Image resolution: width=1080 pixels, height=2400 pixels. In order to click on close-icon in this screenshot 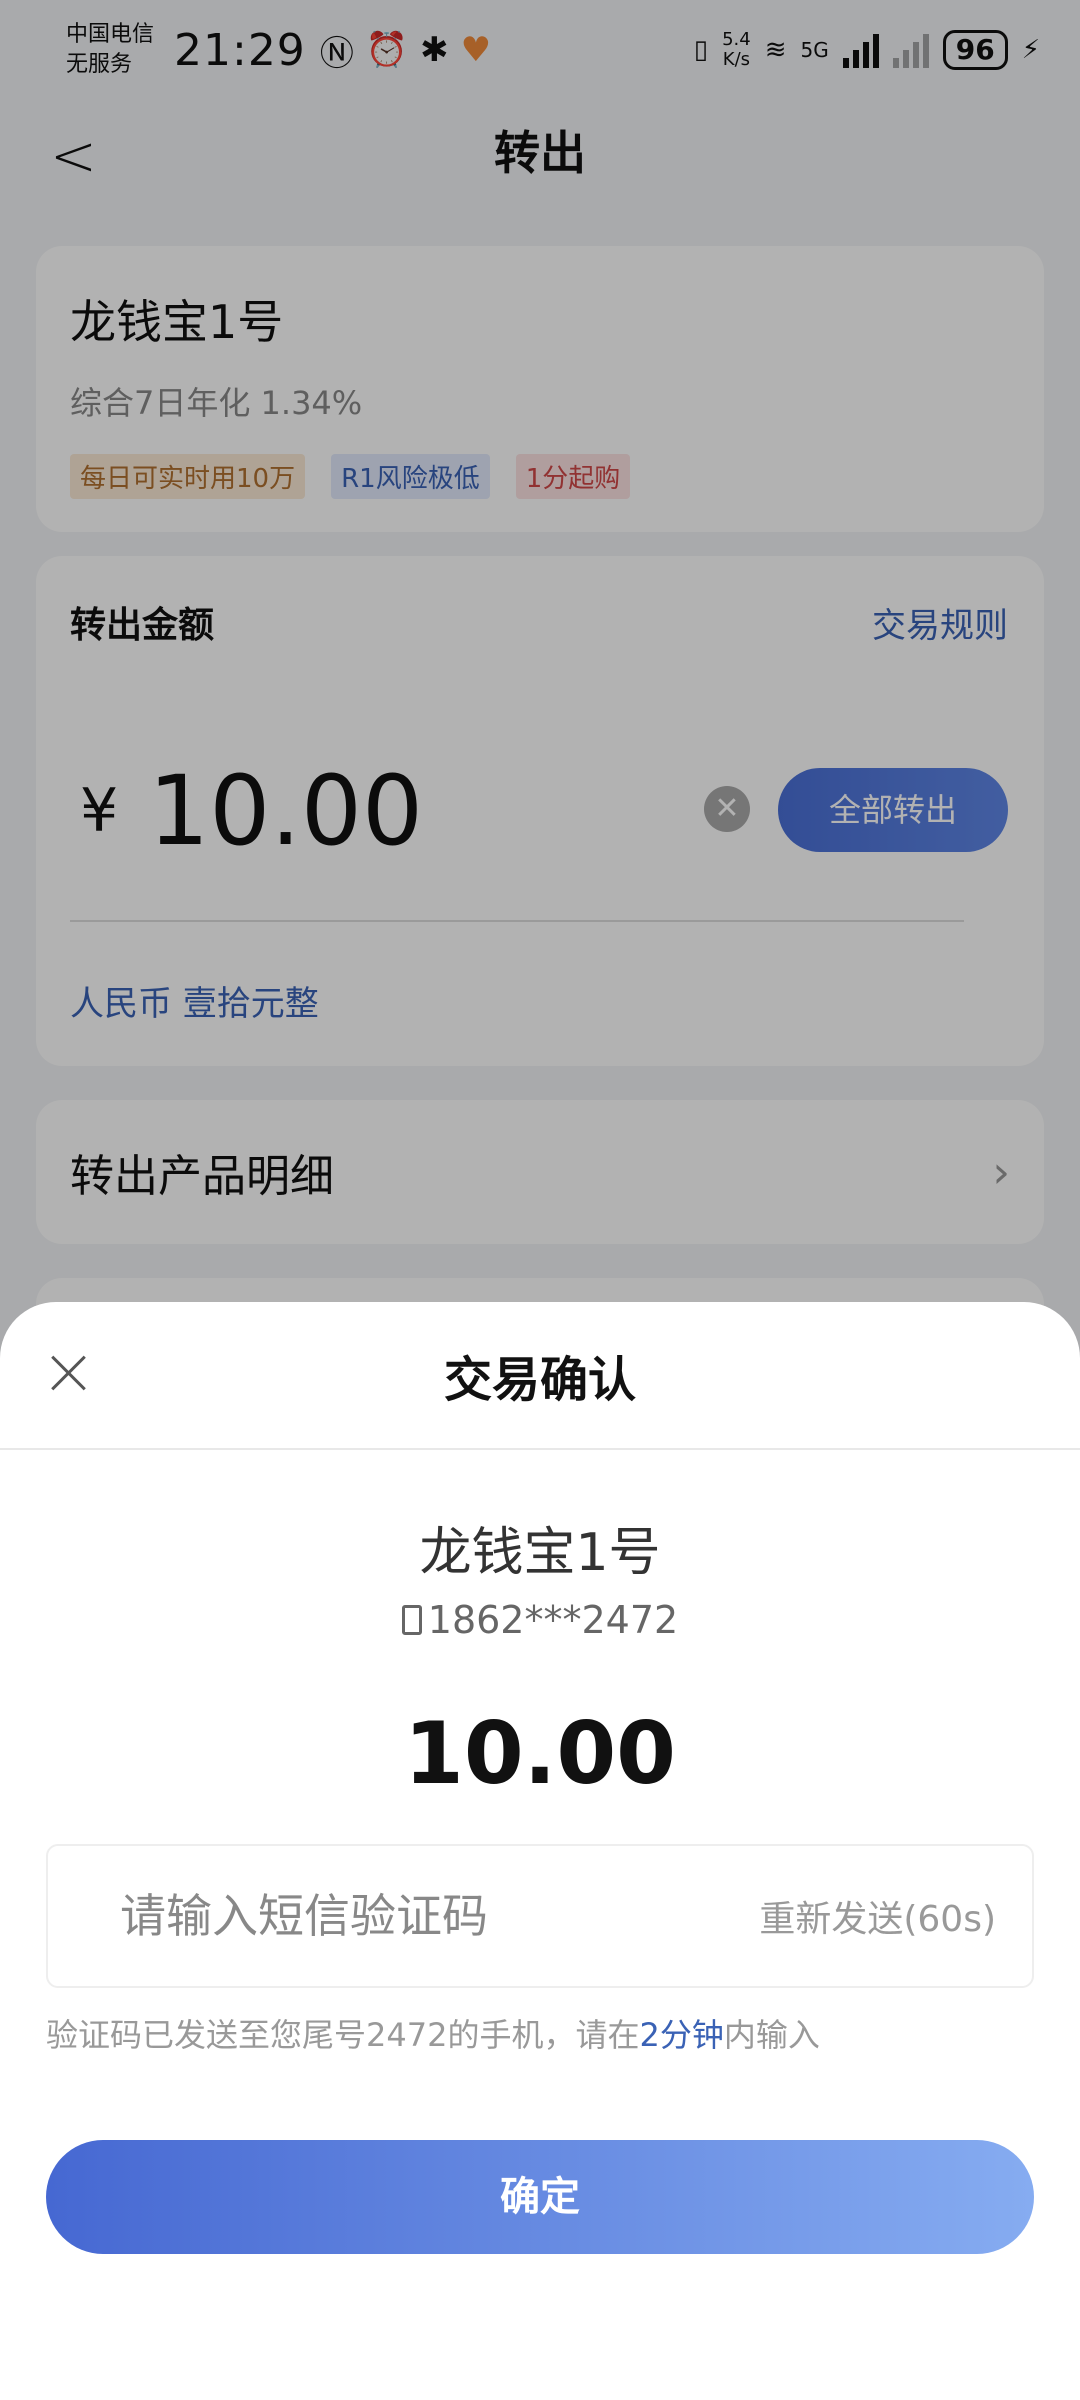, I will do `click(69, 1373)`.